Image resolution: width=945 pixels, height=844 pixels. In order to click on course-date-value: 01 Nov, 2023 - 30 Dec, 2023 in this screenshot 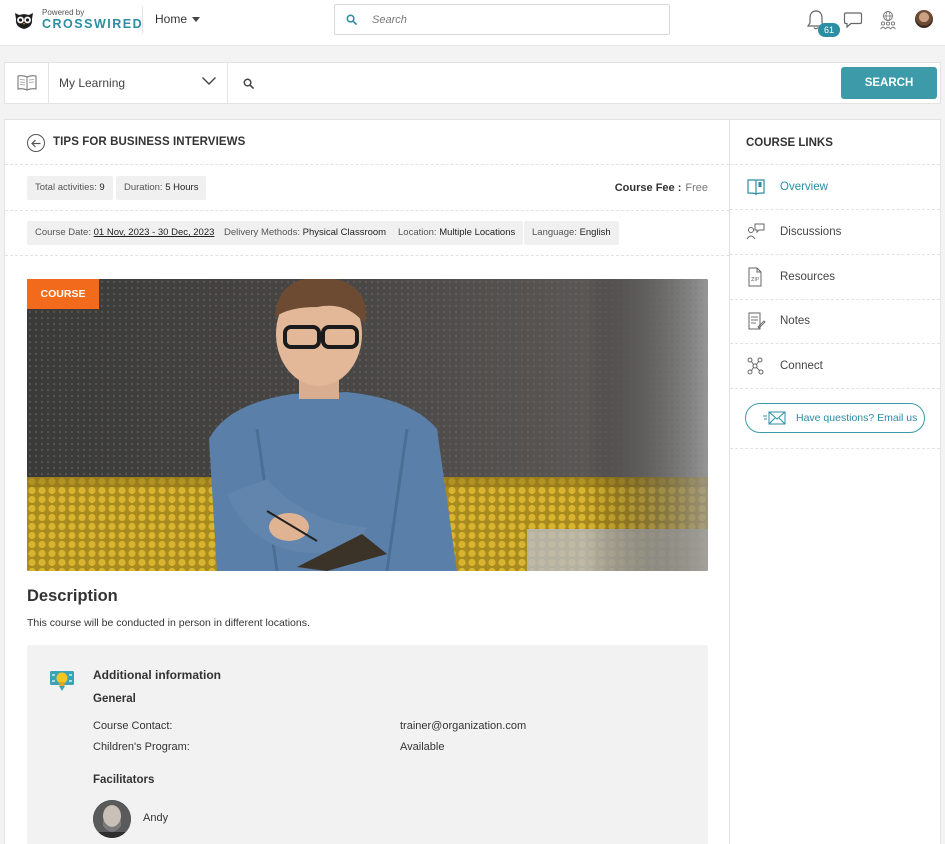, I will do `click(154, 232)`.